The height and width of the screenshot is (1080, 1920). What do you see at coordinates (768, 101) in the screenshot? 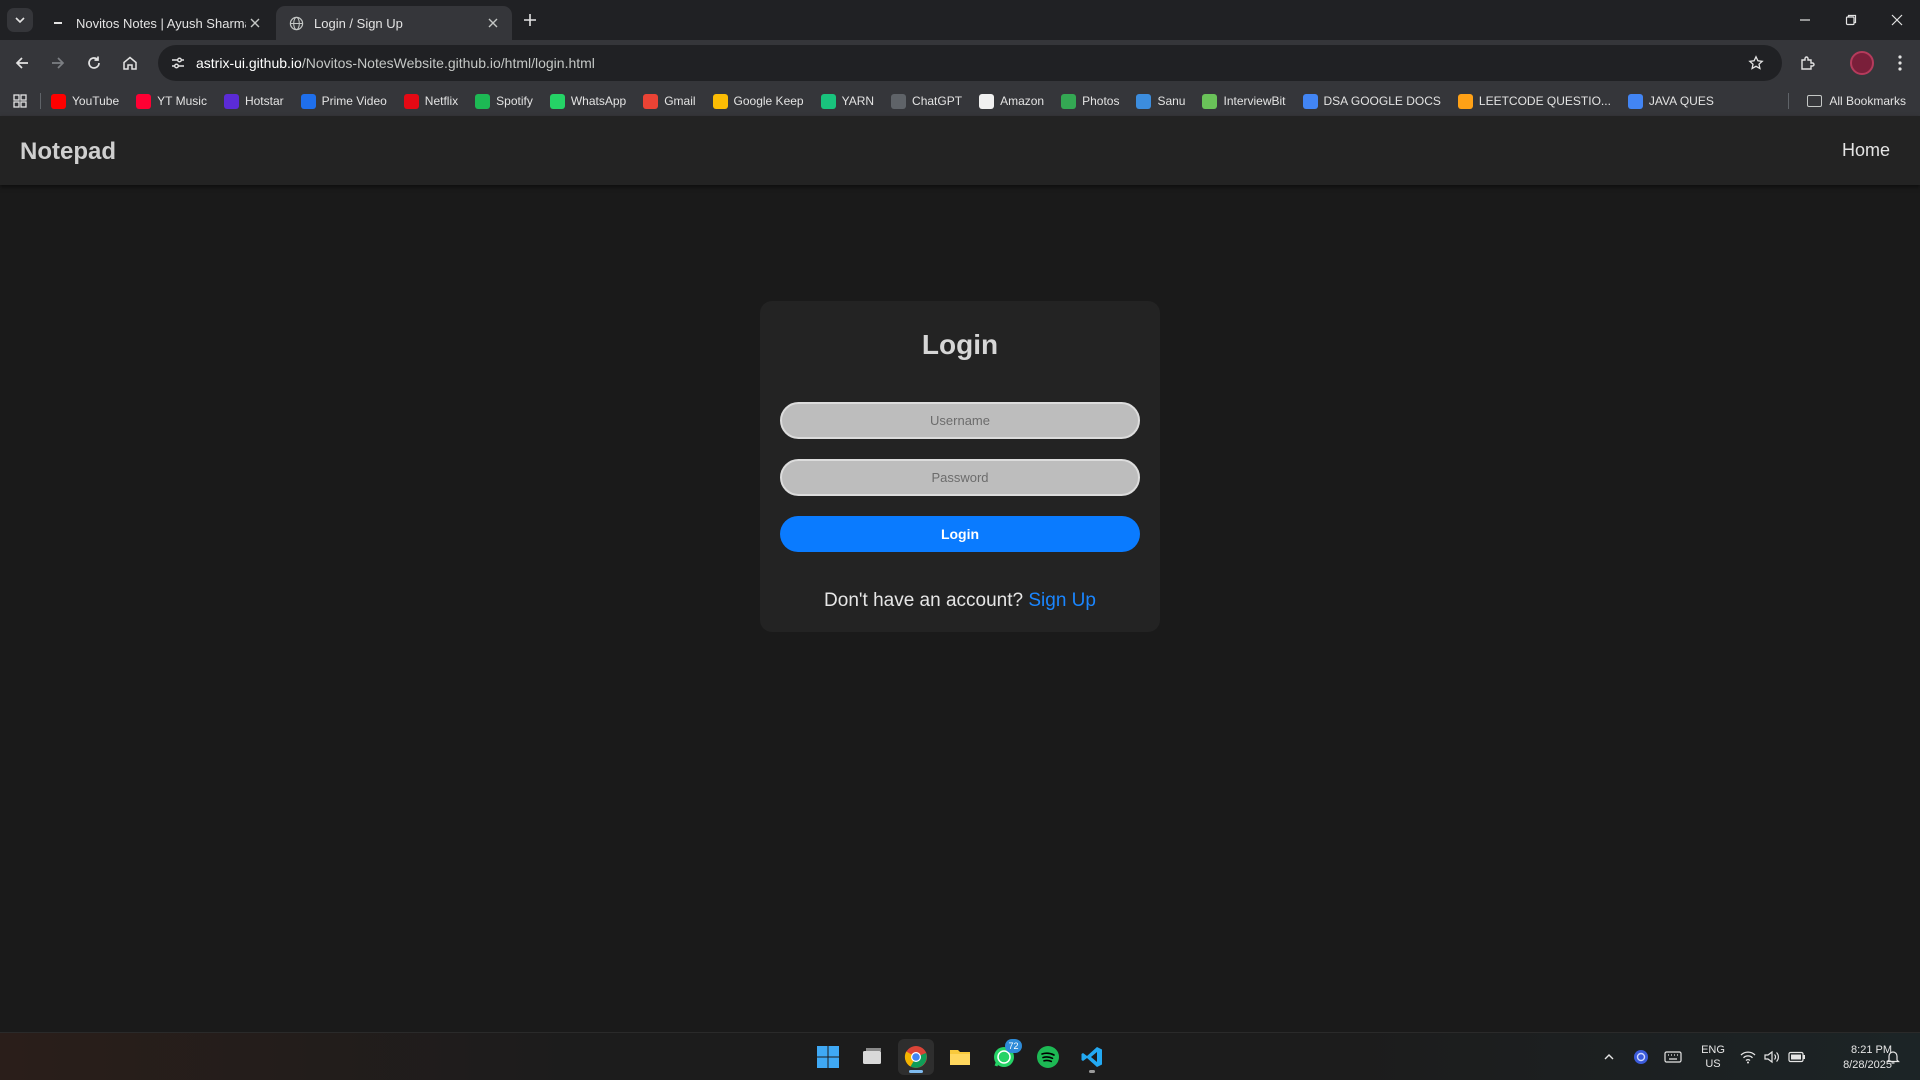
I see `bookmark-label: Google Keep` at bounding box center [768, 101].